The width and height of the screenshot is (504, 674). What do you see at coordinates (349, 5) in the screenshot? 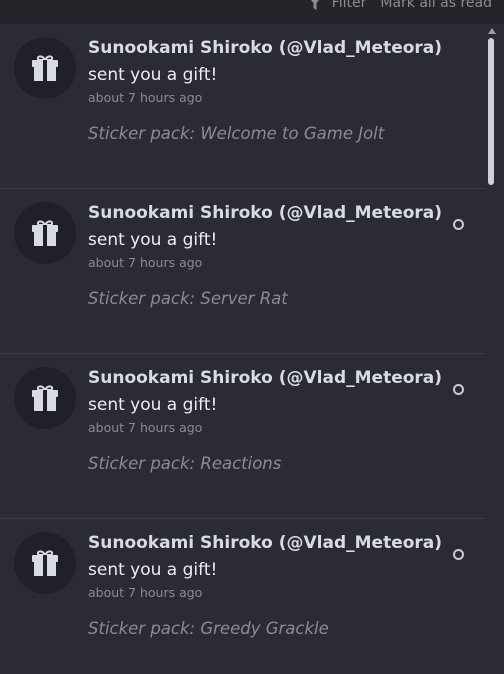
I see `filter-label: Filter` at bounding box center [349, 5].